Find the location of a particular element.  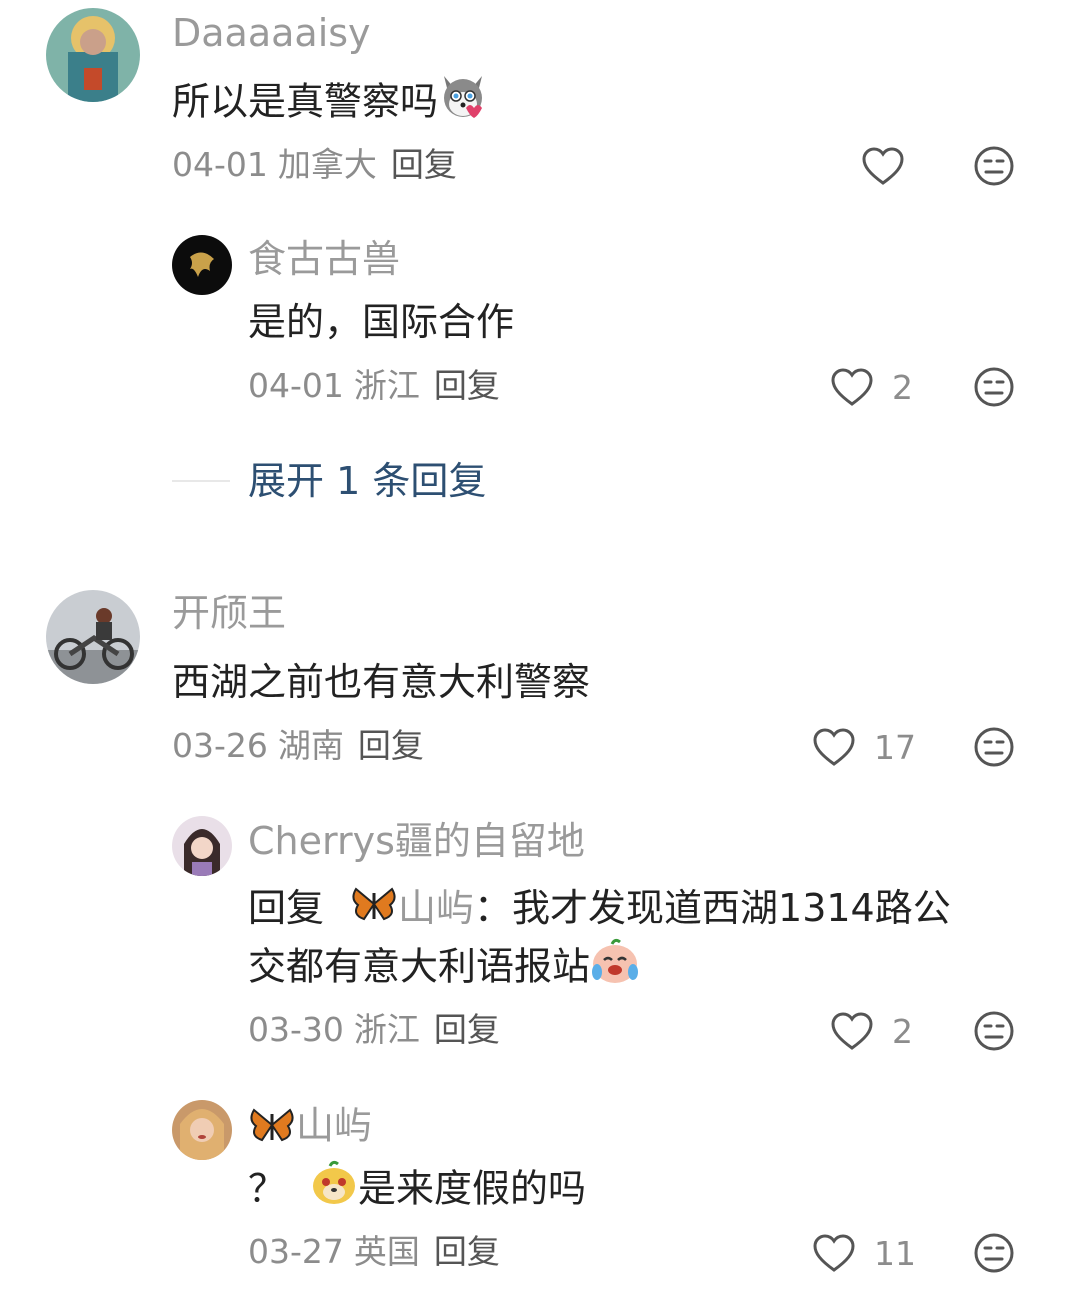

comment-location: 加拿大 is located at coordinates (327, 164).